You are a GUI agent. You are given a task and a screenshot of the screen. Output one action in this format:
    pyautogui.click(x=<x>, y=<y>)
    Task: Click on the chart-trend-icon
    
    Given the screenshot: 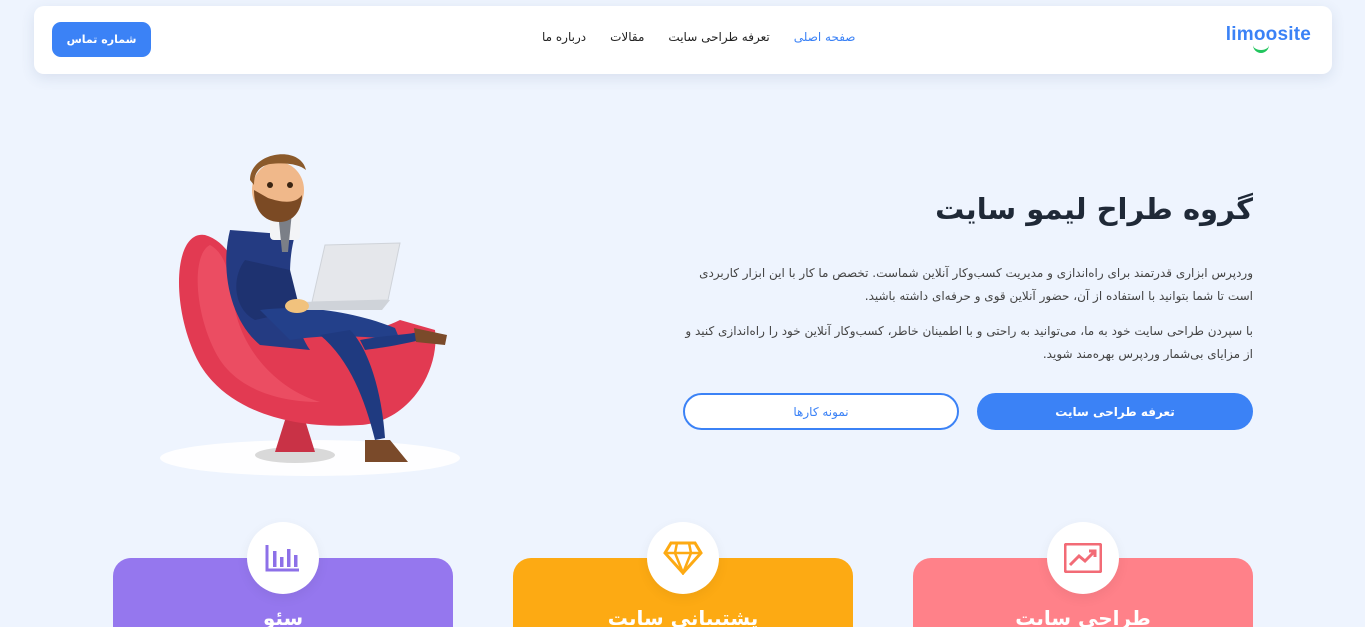 What is the action you would take?
    pyautogui.click(x=1083, y=558)
    